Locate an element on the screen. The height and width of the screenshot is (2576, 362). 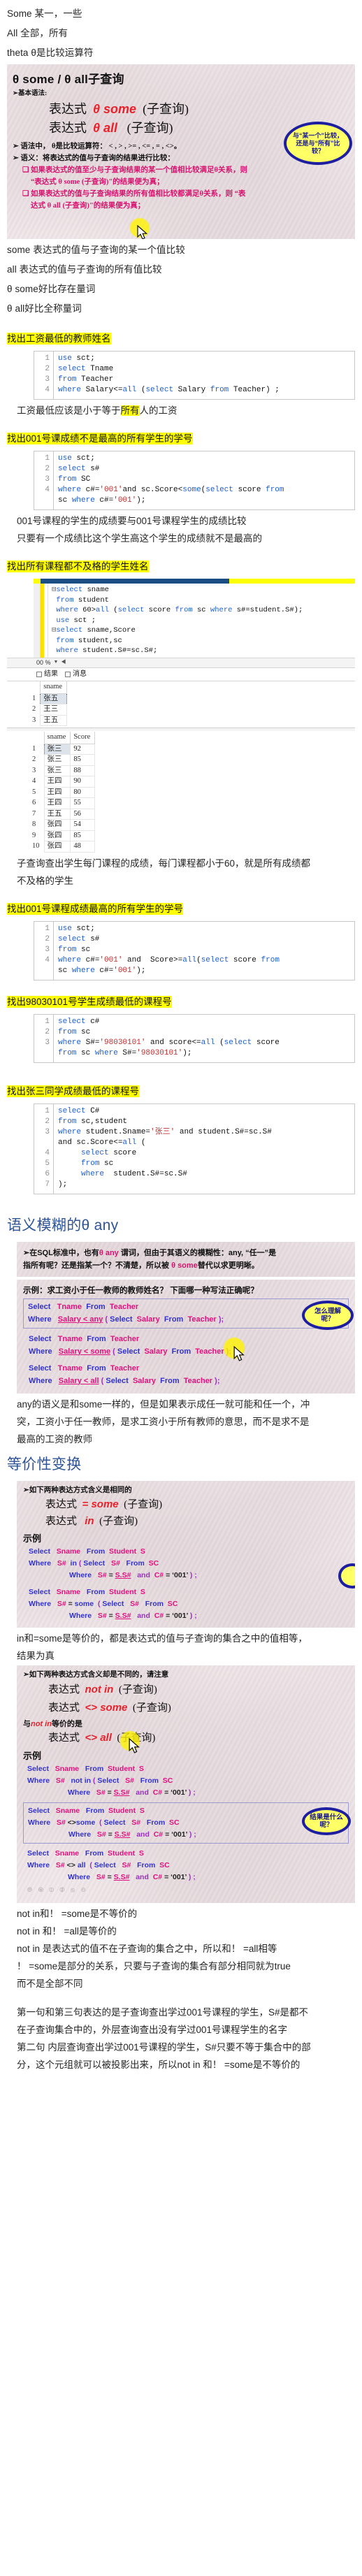
row-number: 3 is located at coordinates (35, 771).